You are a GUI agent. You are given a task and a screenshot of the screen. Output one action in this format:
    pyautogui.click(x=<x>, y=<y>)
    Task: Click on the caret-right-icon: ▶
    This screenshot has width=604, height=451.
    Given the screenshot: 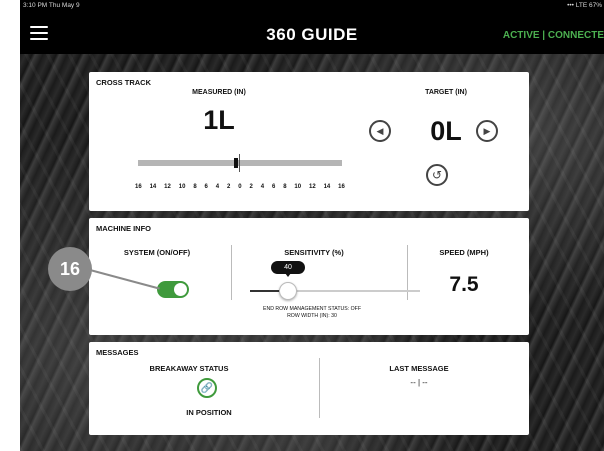 What is the action you would take?
    pyautogui.click(x=487, y=130)
    